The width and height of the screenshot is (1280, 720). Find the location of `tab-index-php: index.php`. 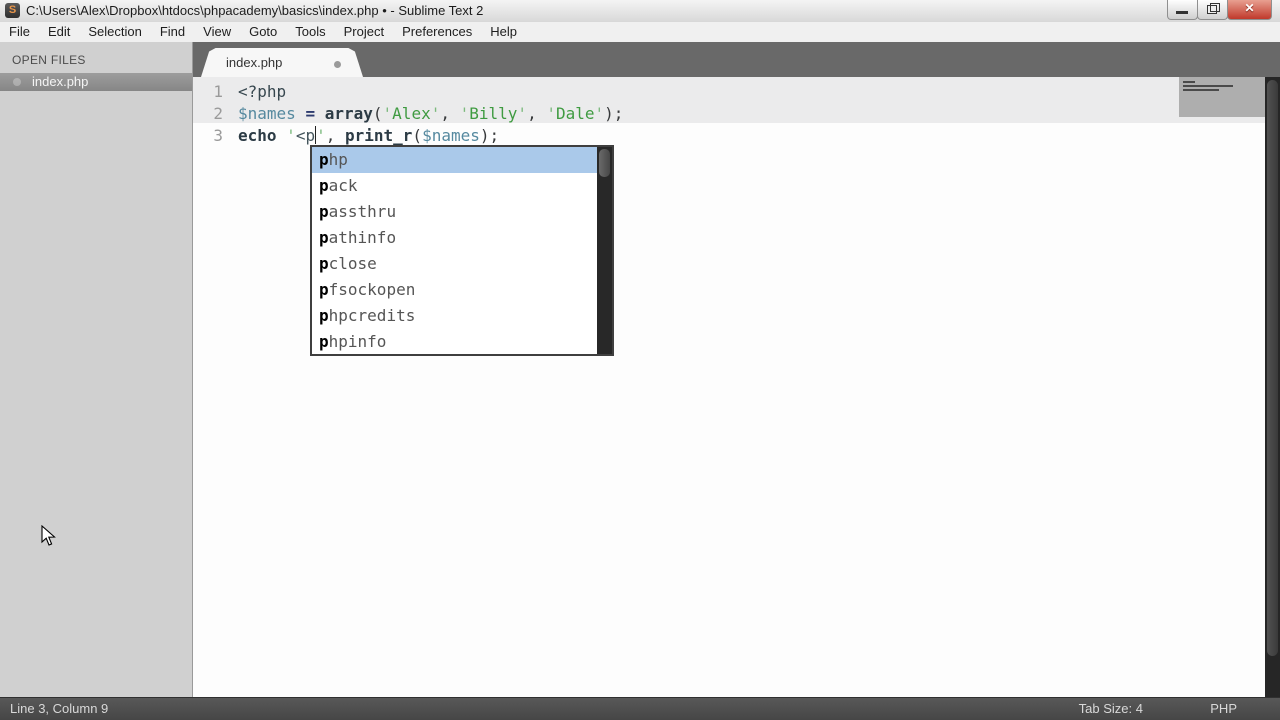

tab-index-php: index.php is located at coordinates (282, 62).